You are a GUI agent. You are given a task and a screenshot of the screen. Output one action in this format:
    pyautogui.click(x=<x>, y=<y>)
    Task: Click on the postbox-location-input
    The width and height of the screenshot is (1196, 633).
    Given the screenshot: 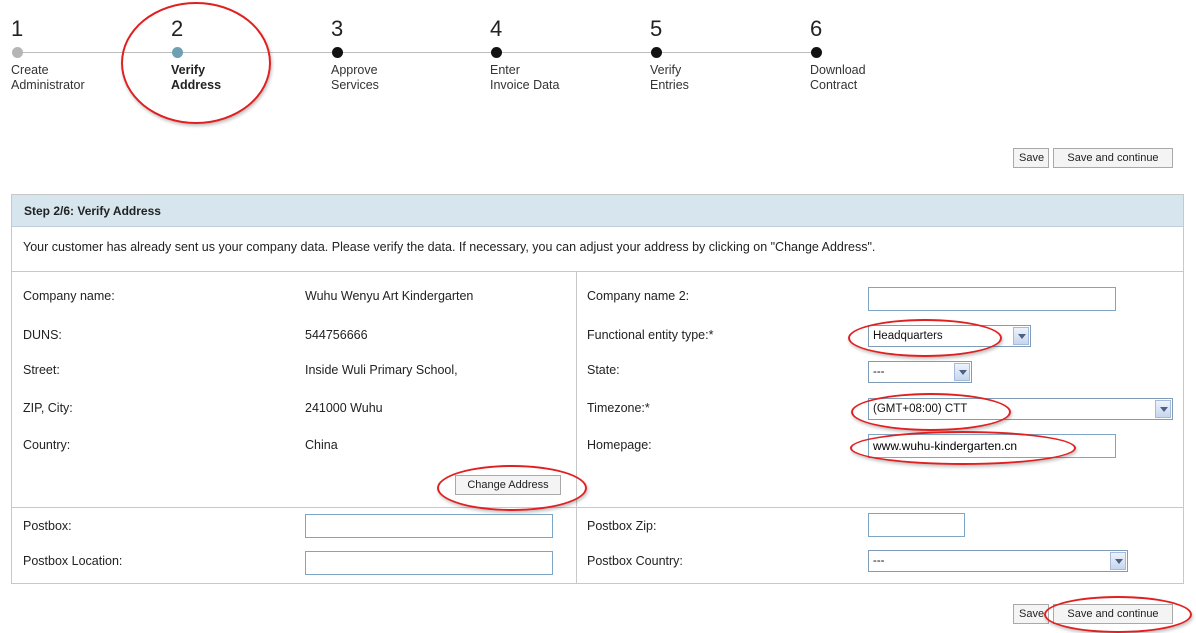 What is the action you would take?
    pyautogui.click(x=429, y=563)
    